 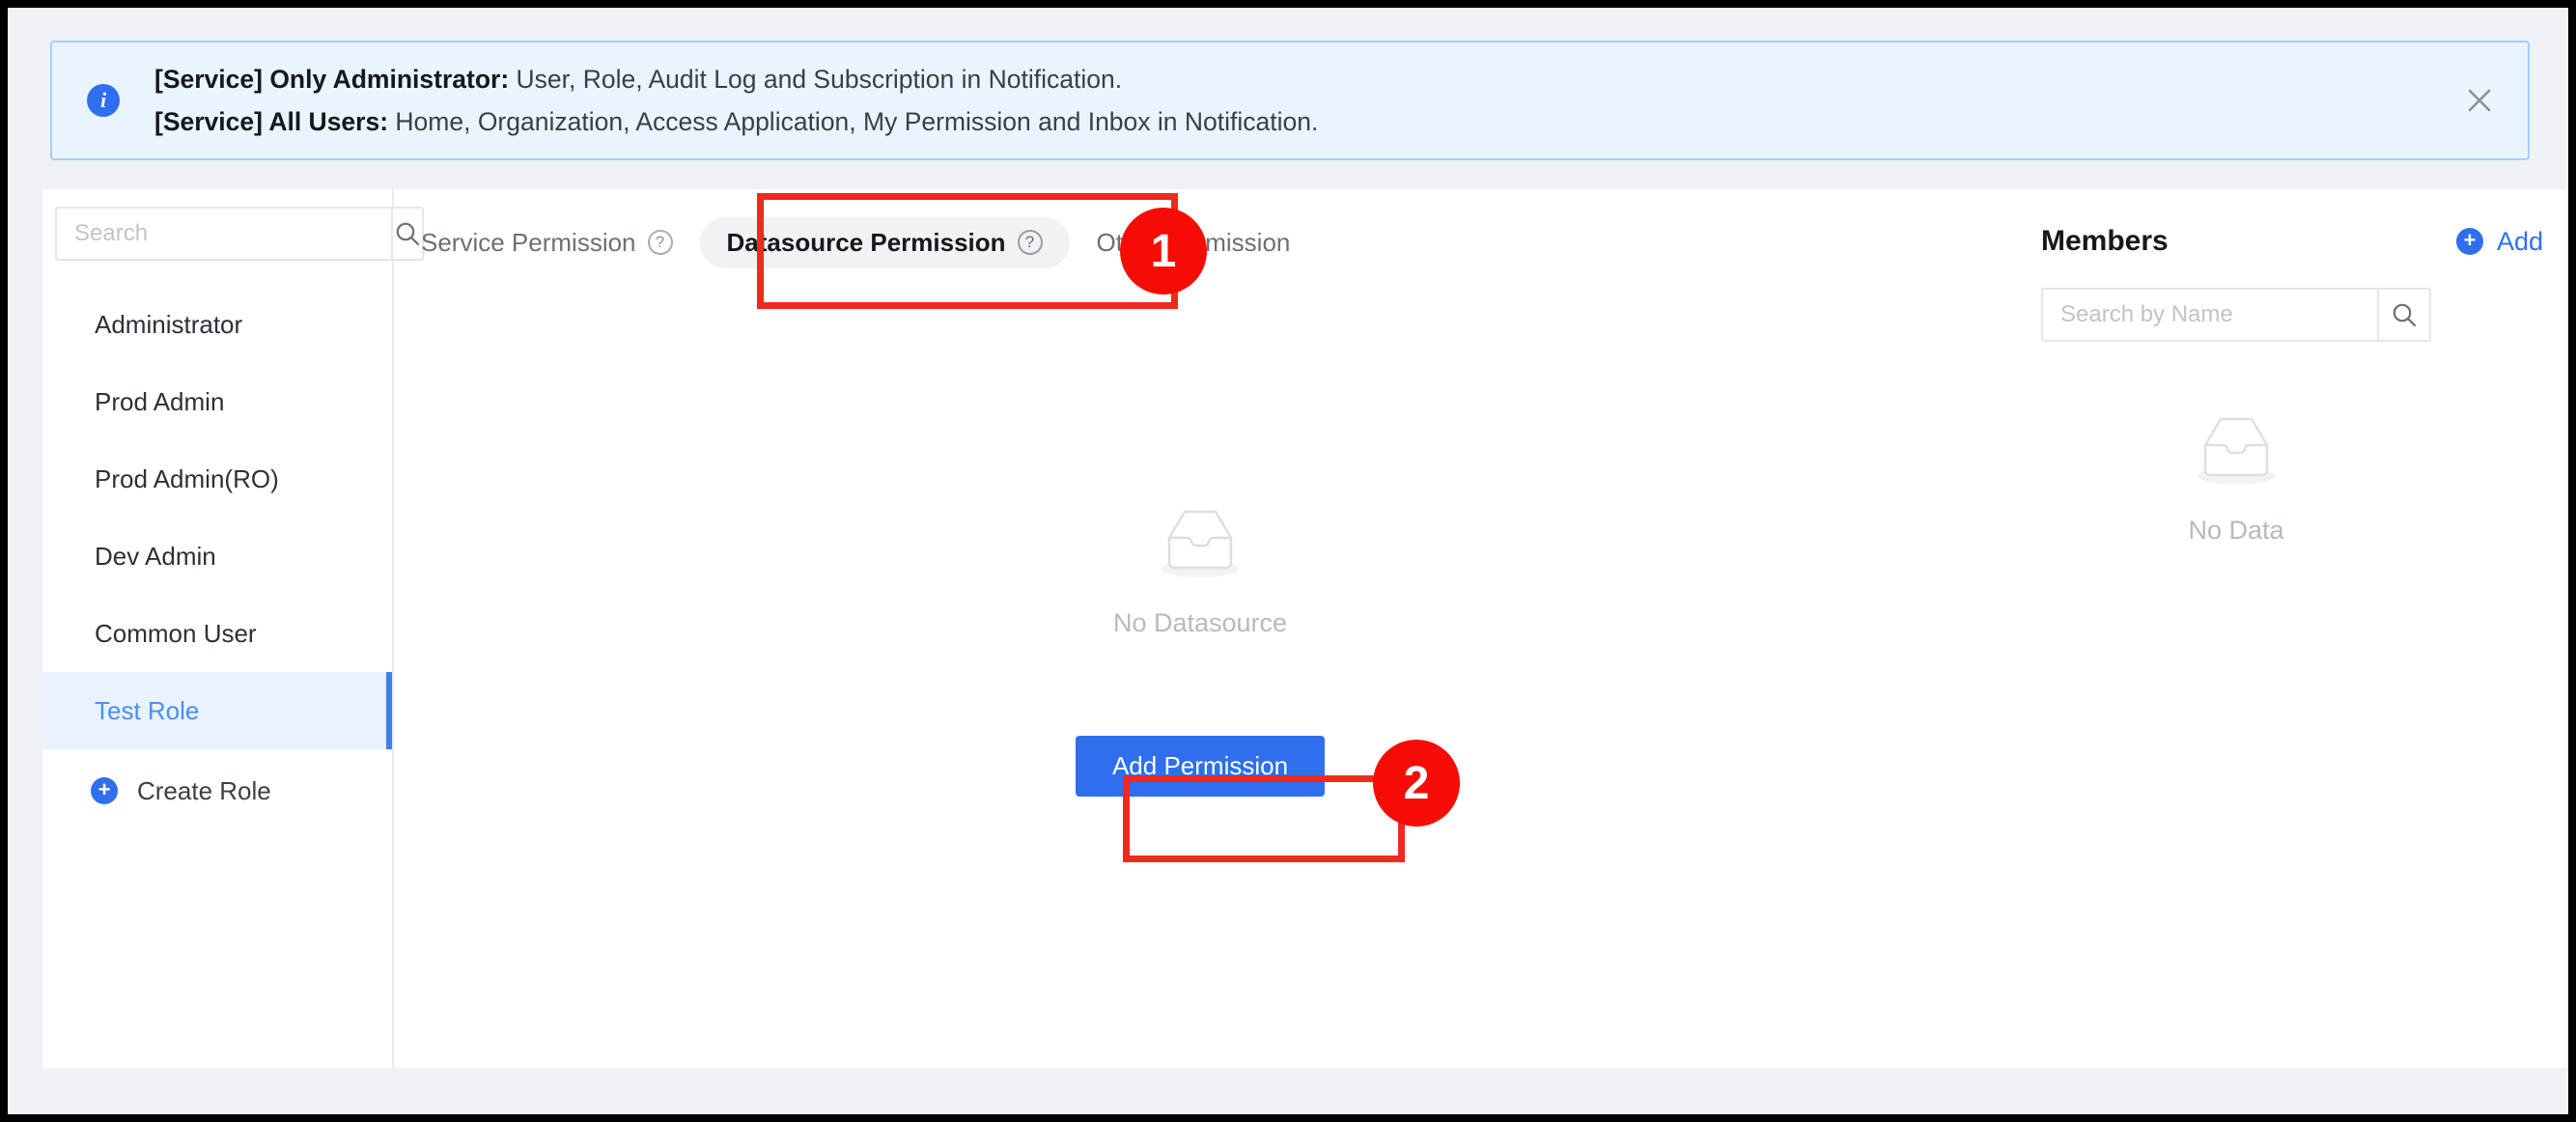 I want to click on tab-label: Datasource Permission, so click(x=866, y=242).